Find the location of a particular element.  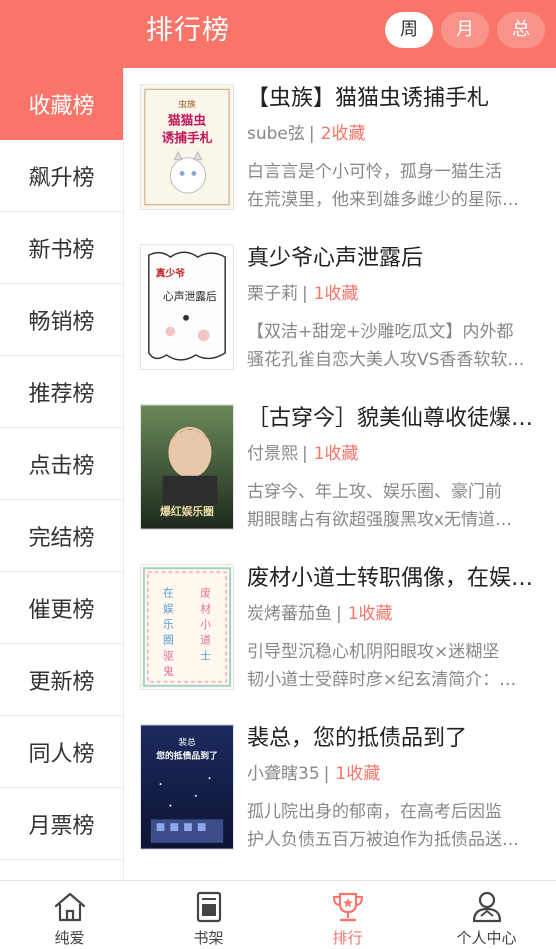

period-month-button: 月 is located at coordinates (465, 30).